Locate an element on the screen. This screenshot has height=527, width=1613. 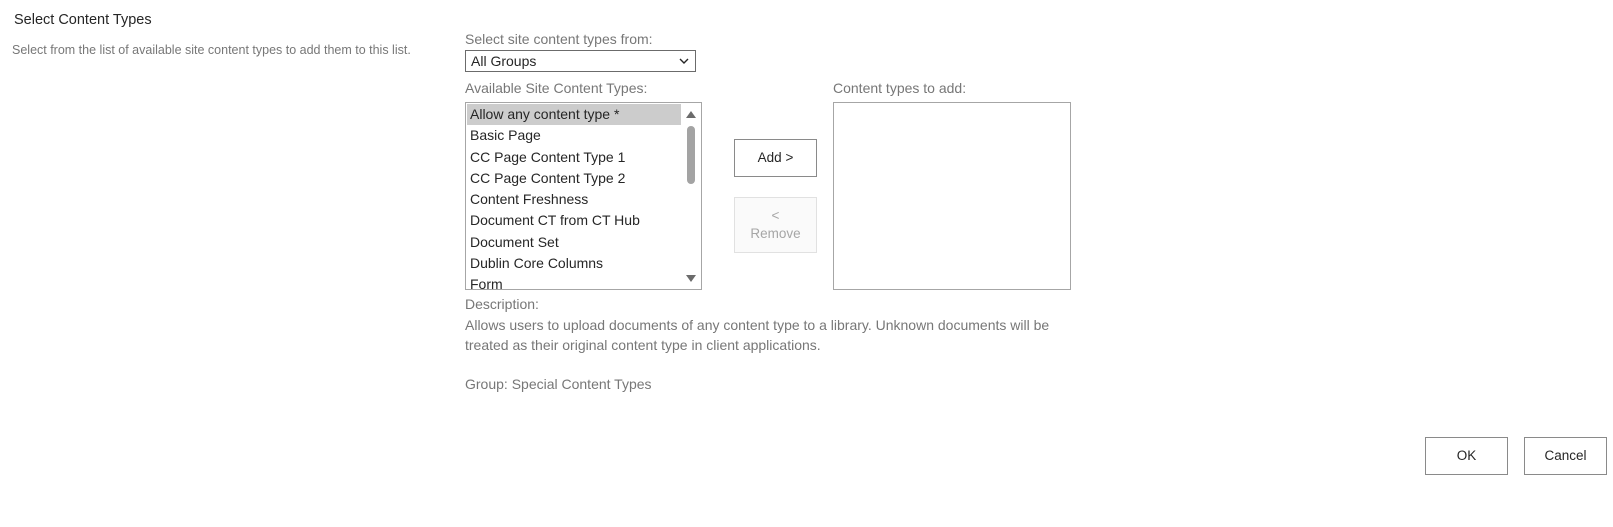
listbox-scrollbar is located at coordinates (691, 196).